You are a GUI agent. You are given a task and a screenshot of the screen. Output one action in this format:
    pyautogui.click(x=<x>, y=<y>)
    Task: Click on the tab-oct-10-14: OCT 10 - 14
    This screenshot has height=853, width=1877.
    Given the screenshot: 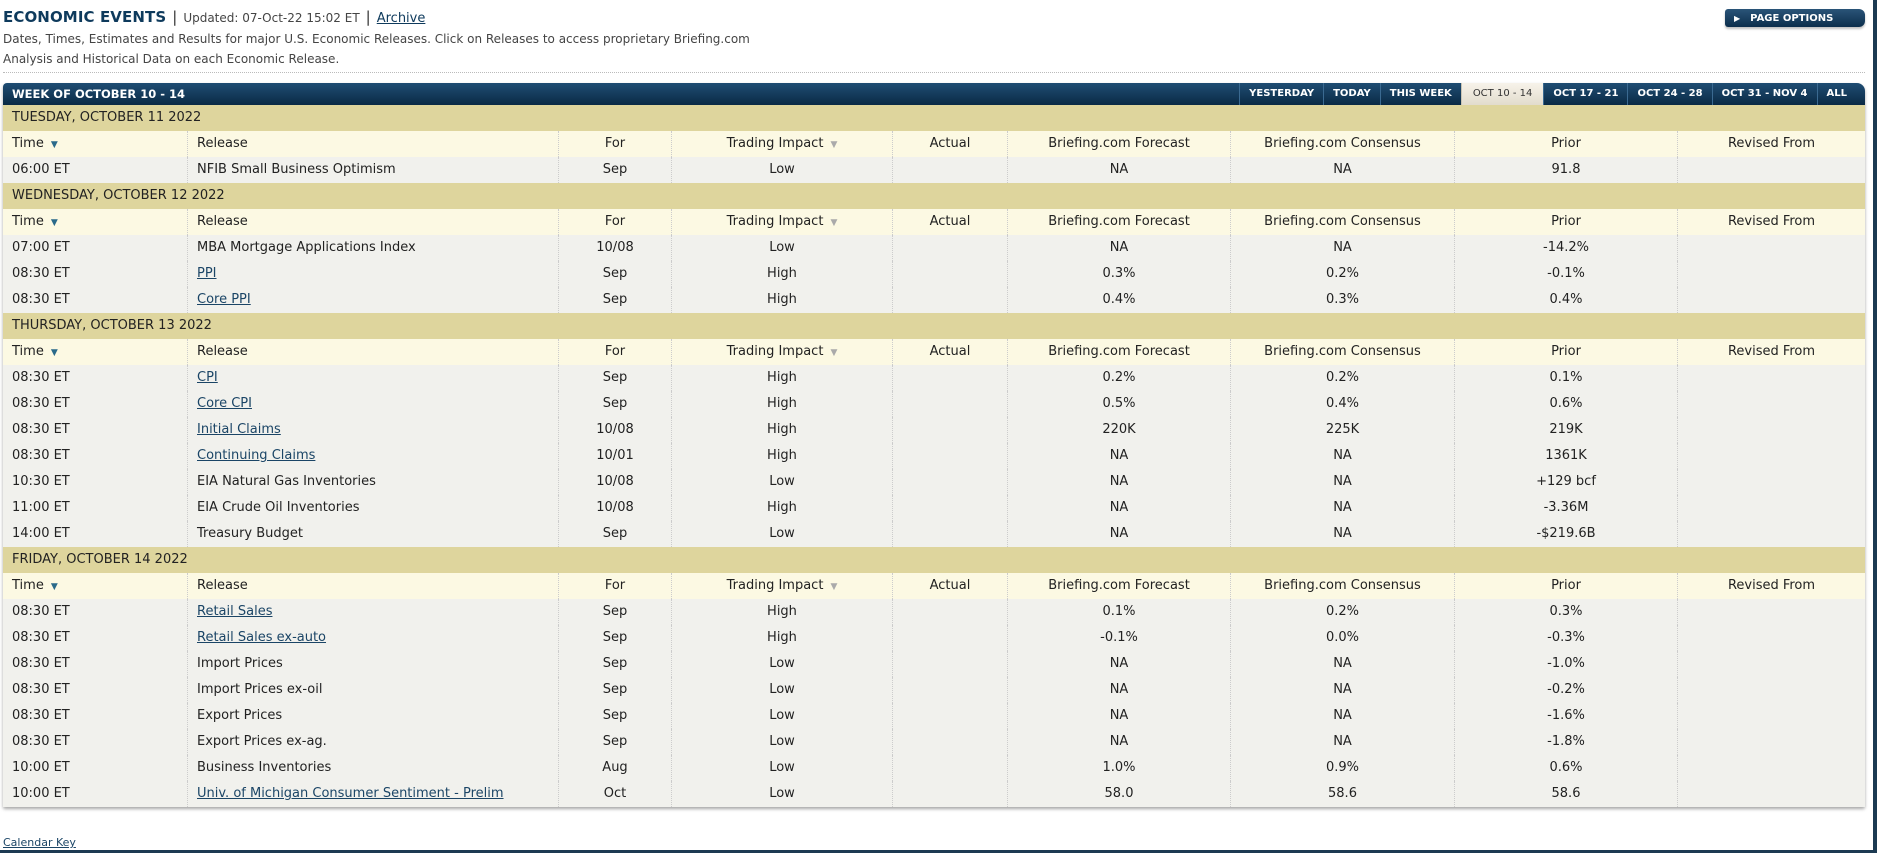 What is the action you would take?
    pyautogui.click(x=1502, y=94)
    